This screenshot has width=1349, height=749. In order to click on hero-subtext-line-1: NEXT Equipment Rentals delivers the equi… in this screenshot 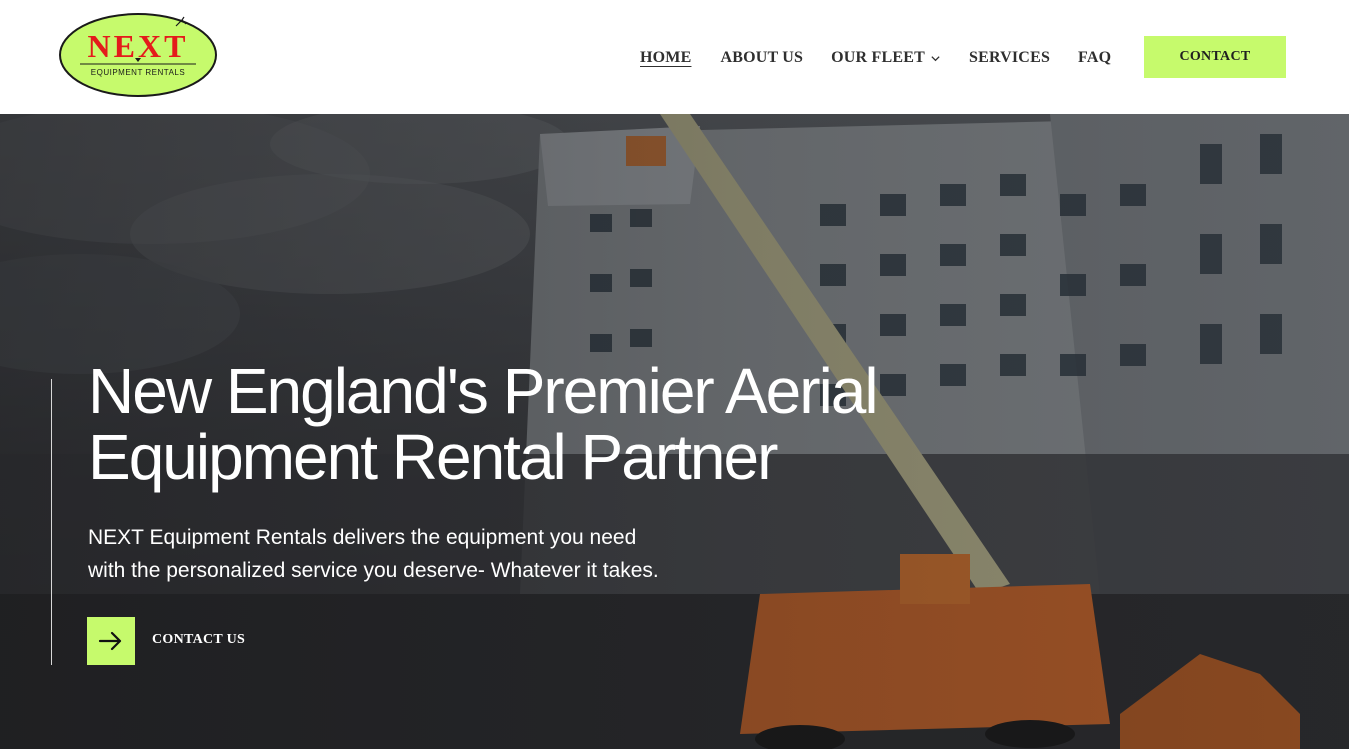, I will do `click(362, 537)`.